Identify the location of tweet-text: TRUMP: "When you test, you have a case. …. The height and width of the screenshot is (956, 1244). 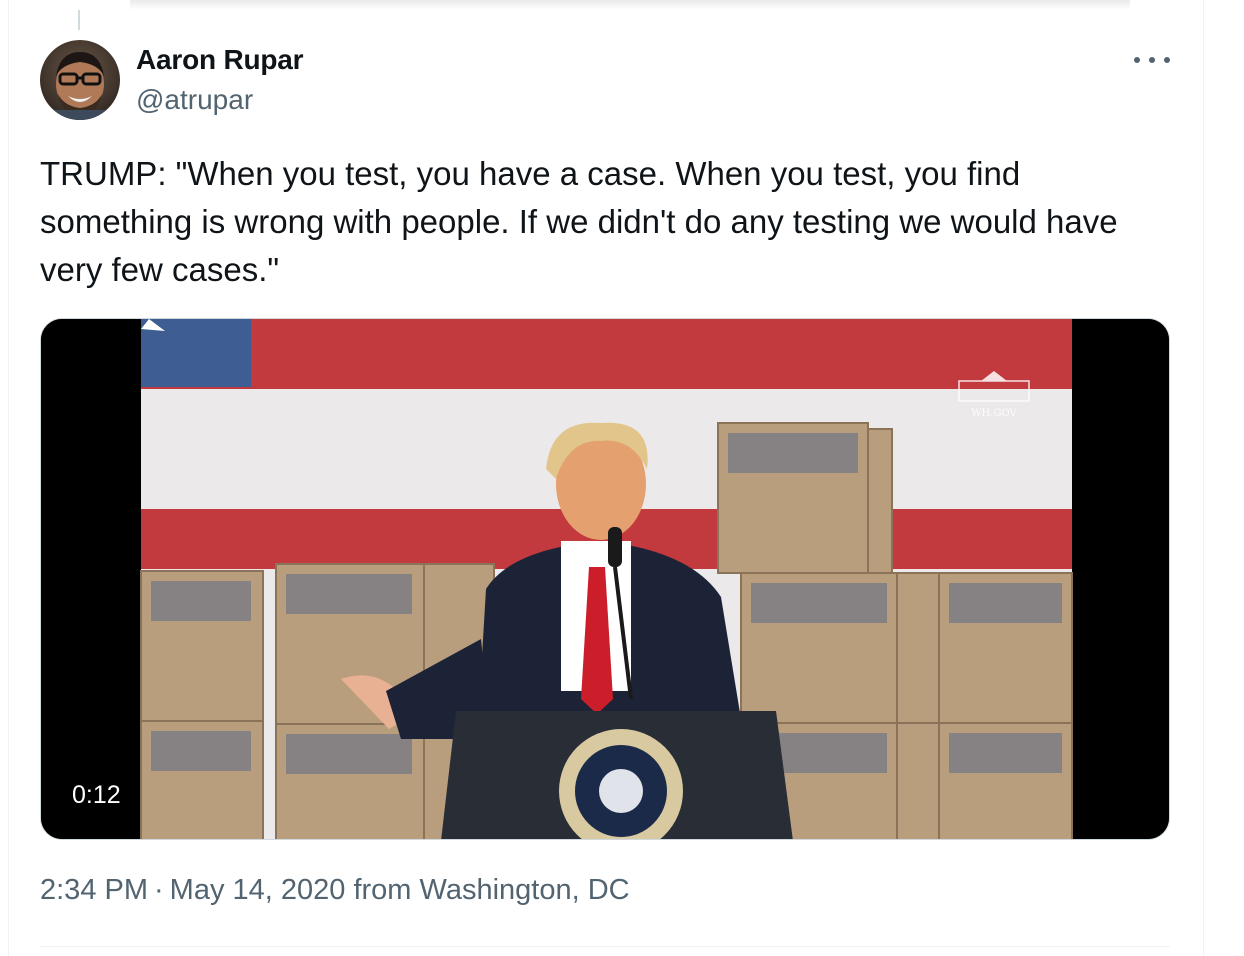
(583, 221).